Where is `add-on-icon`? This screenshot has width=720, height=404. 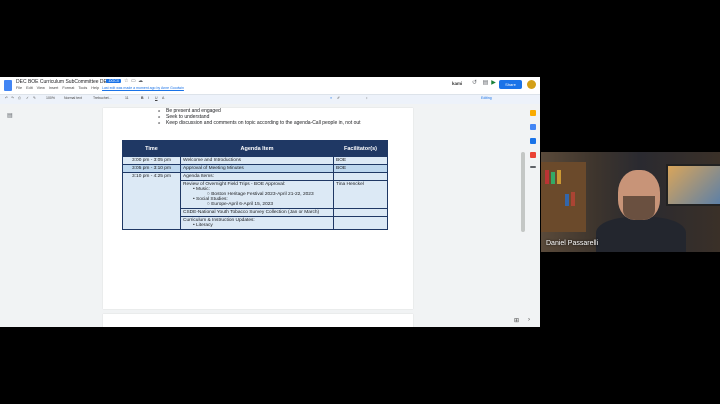 add-on-icon is located at coordinates (533, 167).